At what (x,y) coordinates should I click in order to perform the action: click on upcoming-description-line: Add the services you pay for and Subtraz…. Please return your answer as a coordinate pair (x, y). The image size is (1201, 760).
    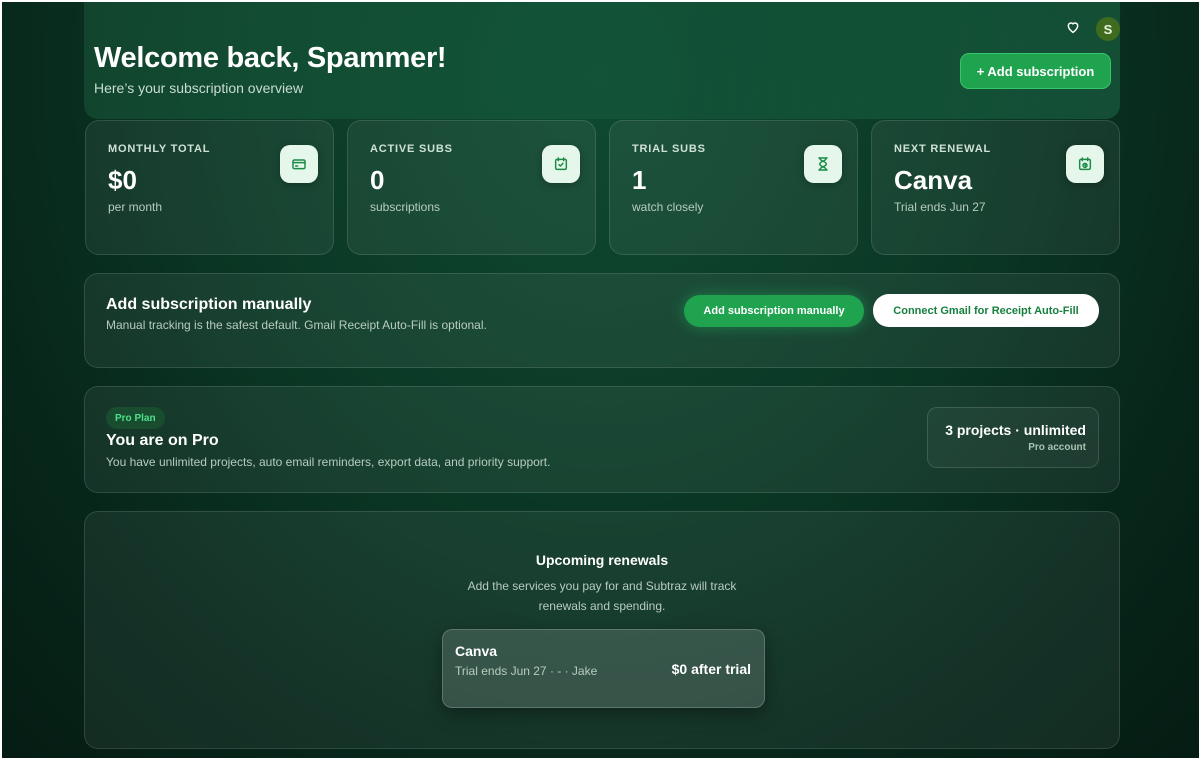
    Looking at the image, I should click on (602, 586).